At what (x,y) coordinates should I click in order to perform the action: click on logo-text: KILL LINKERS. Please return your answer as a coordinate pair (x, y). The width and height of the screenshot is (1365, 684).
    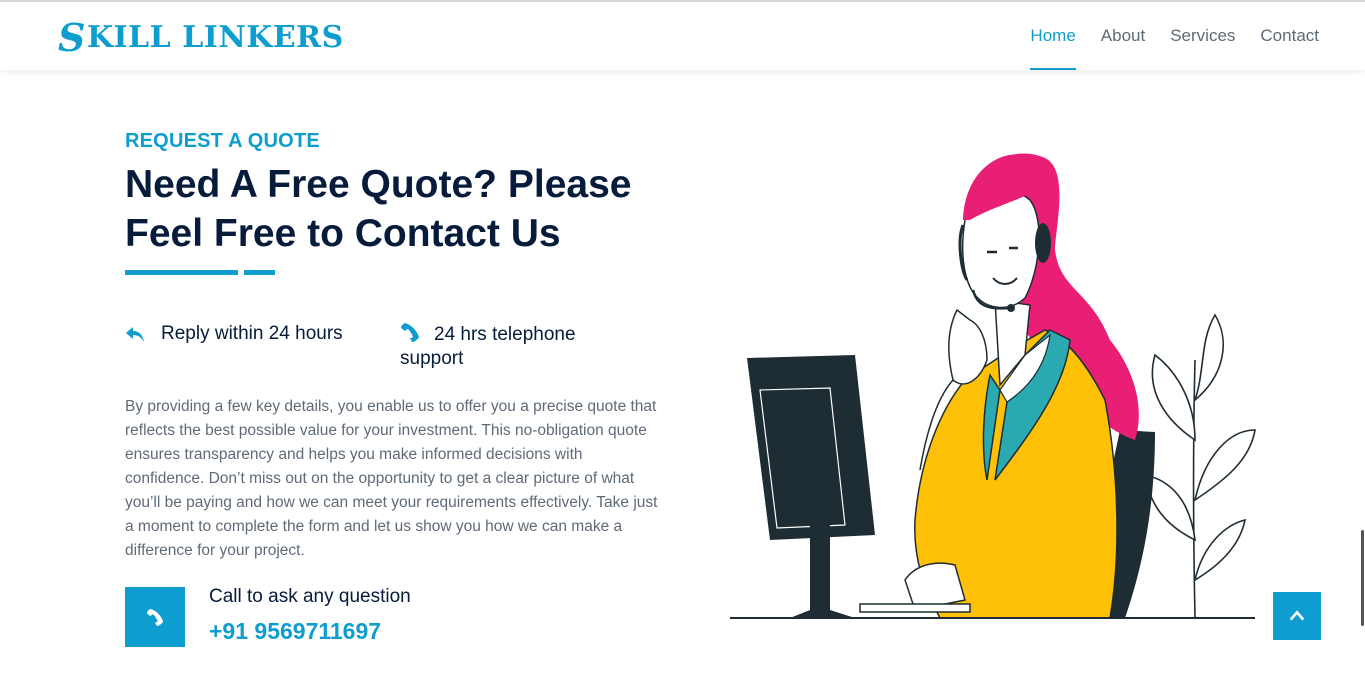
    Looking at the image, I should click on (215, 37).